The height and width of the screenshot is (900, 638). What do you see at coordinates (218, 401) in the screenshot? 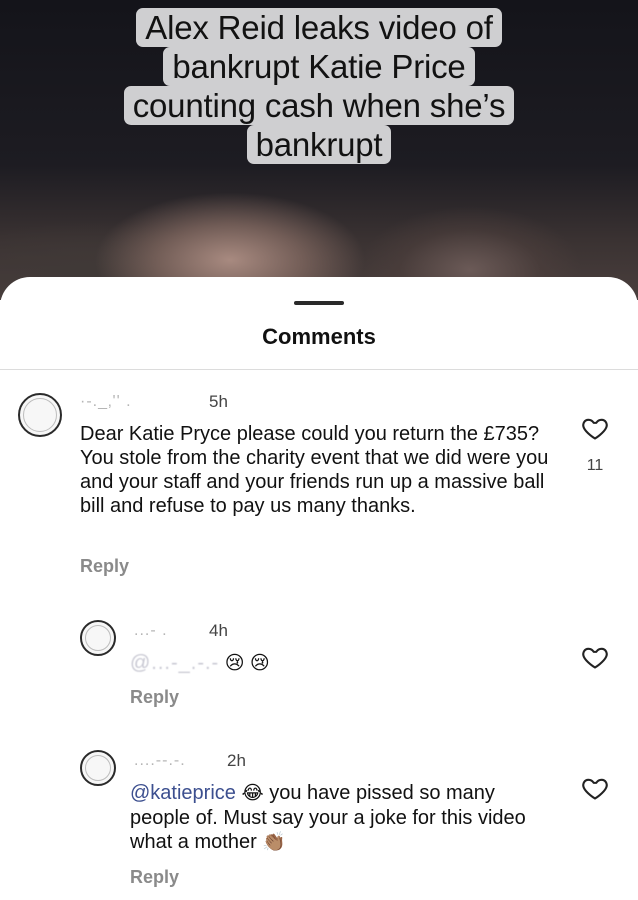
I see `timestamp: 5h` at bounding box center [218, 401].